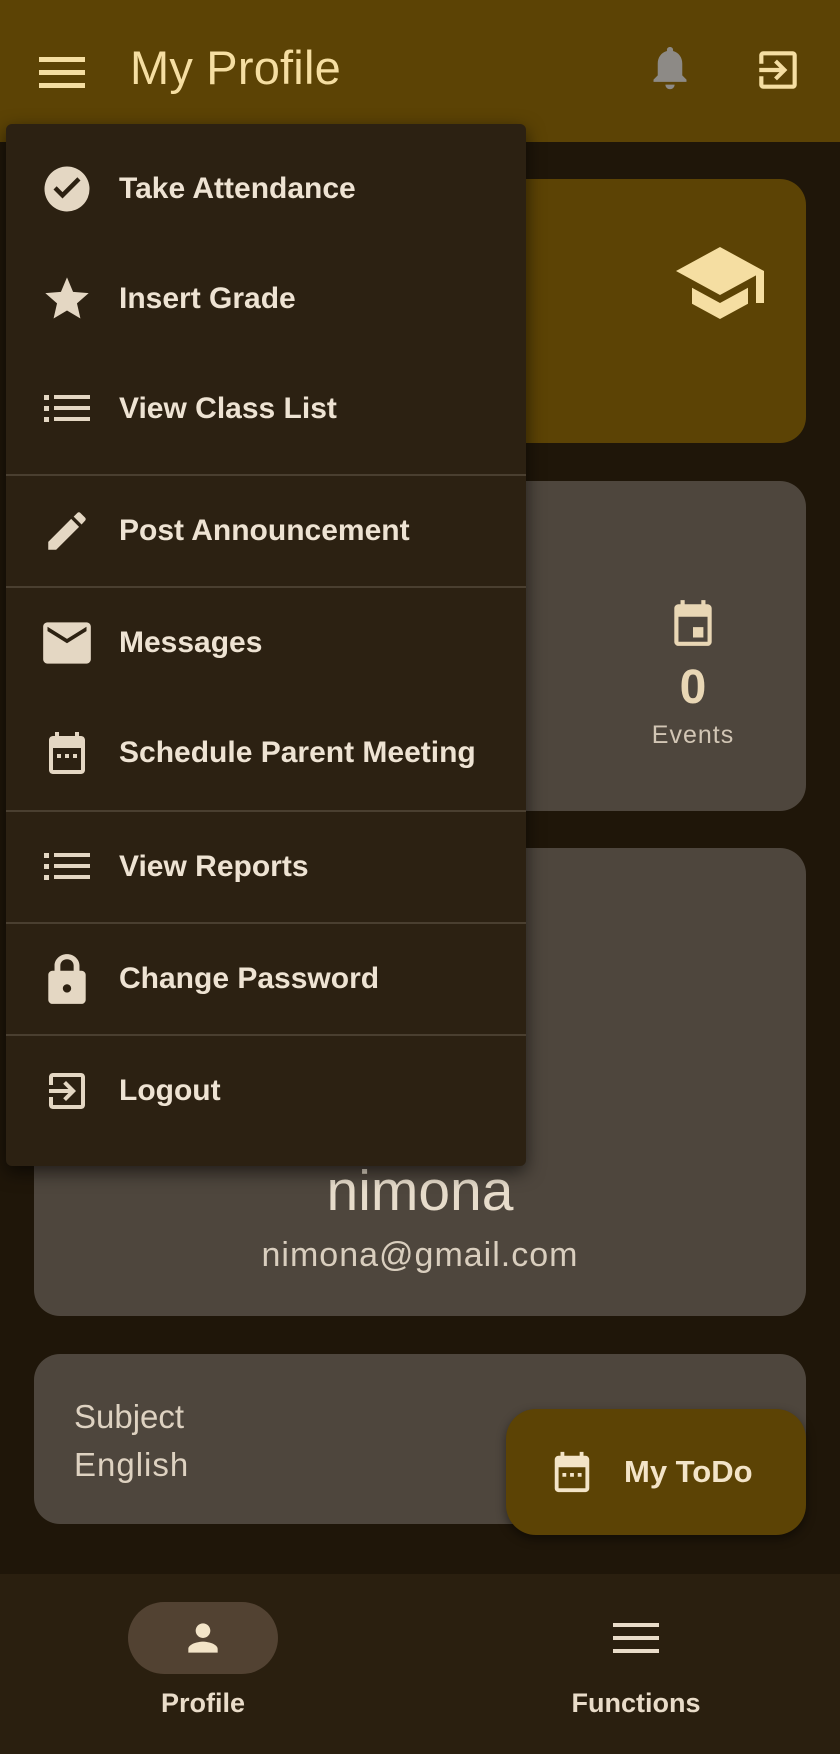  I want to click on user-email: nimona@gmail.com, so click(420, 1255).